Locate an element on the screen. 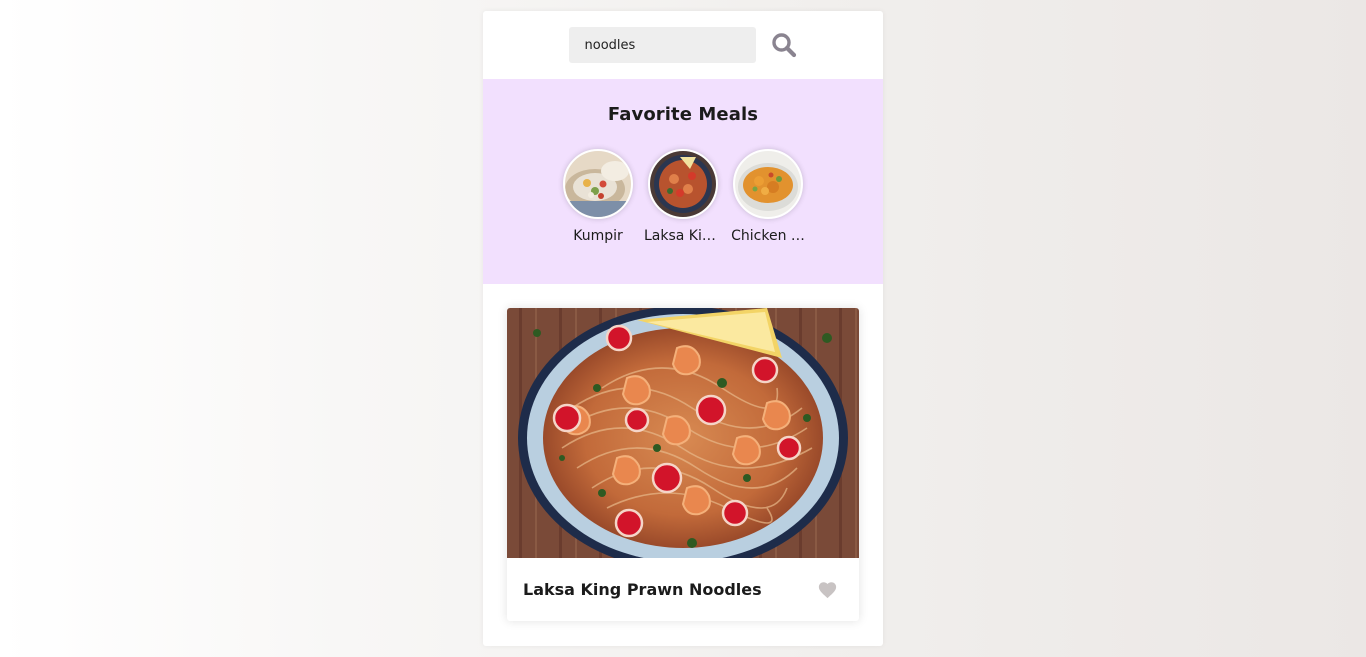 The image size is (1366, 657). meal-card: Laksa King Prawn Noodles is located at coordinates (683, 464).